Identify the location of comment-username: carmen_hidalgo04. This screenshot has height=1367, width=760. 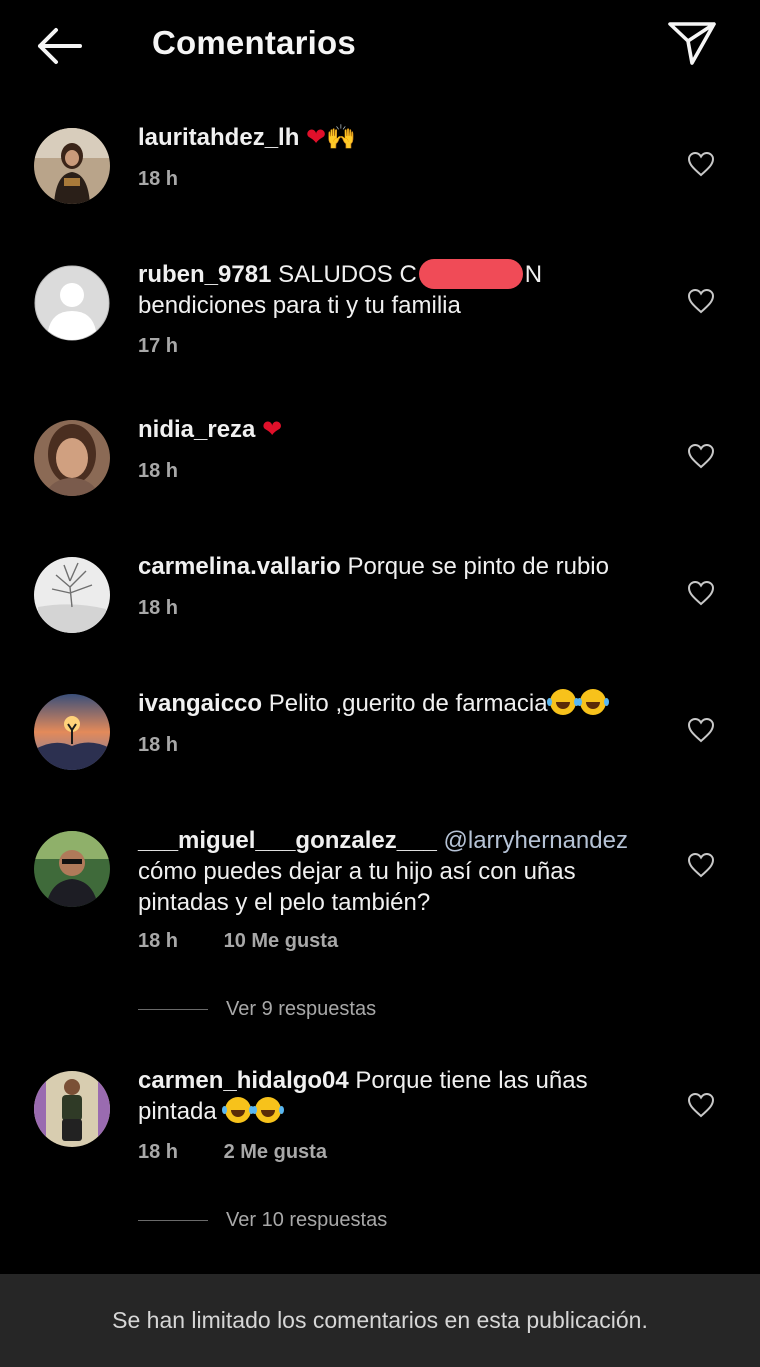
(243, 1080).